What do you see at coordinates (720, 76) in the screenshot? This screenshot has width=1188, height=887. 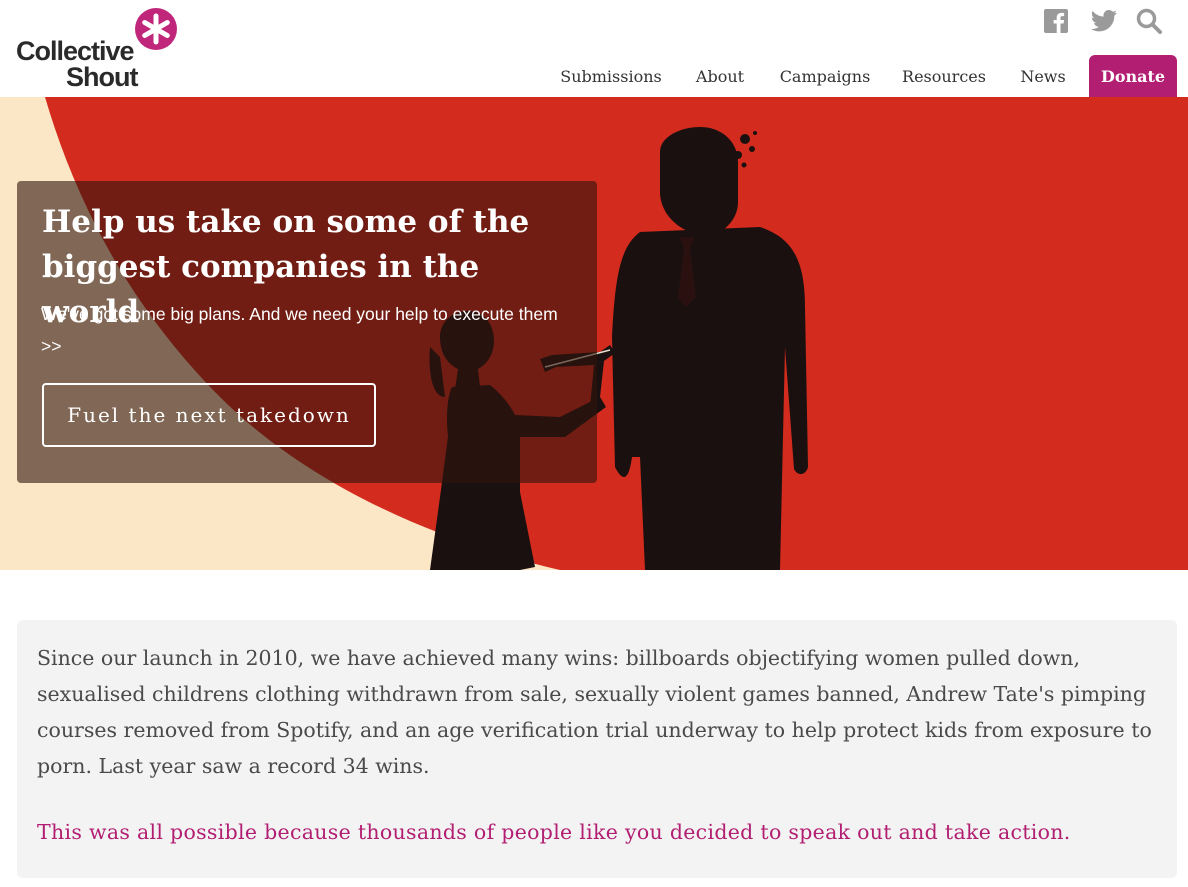 I see `nav-about: About` at bounding box center [720, 76].